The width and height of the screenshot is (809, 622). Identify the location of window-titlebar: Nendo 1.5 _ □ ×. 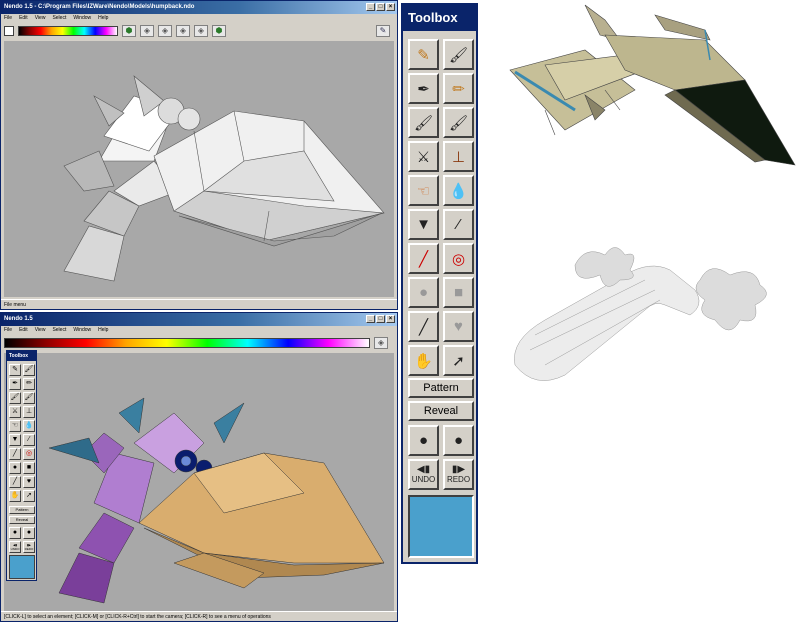
(199, 319).